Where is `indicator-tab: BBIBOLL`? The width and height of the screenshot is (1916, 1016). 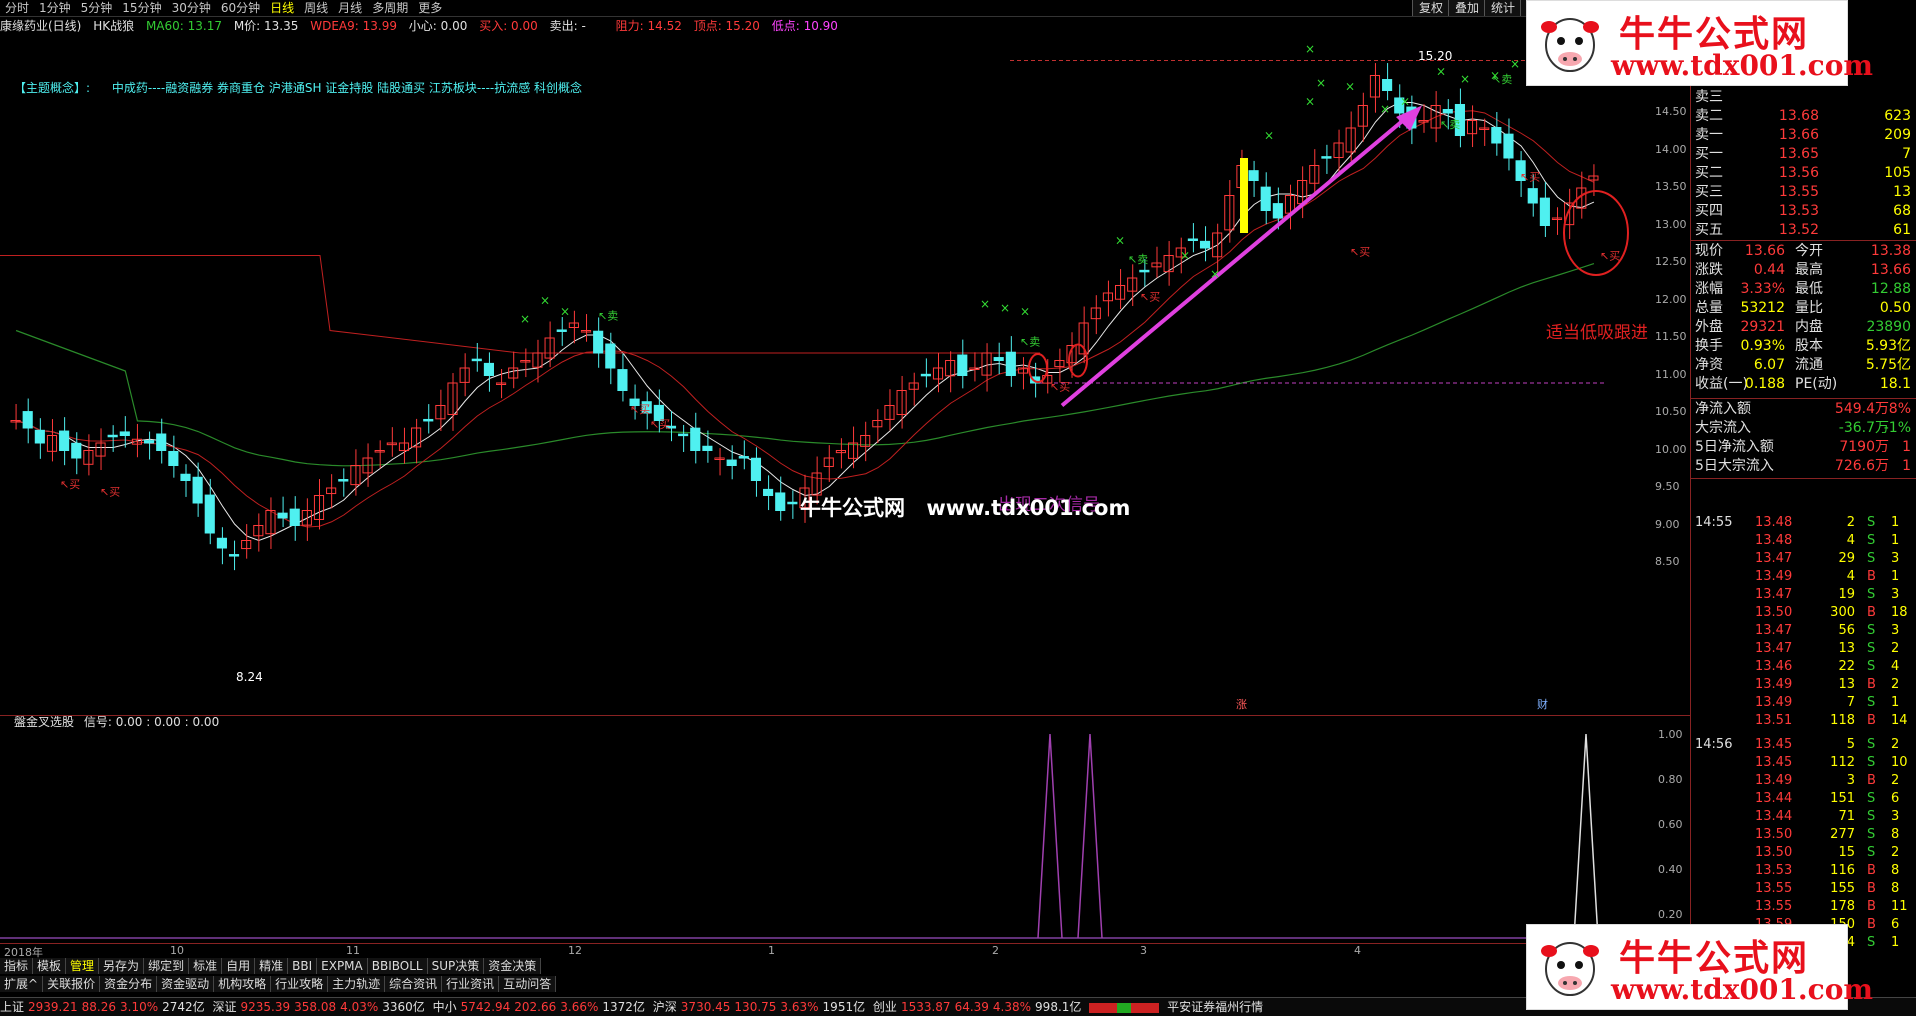
indicator-tab: BBIBOLL is located at coordinates (397, 966).